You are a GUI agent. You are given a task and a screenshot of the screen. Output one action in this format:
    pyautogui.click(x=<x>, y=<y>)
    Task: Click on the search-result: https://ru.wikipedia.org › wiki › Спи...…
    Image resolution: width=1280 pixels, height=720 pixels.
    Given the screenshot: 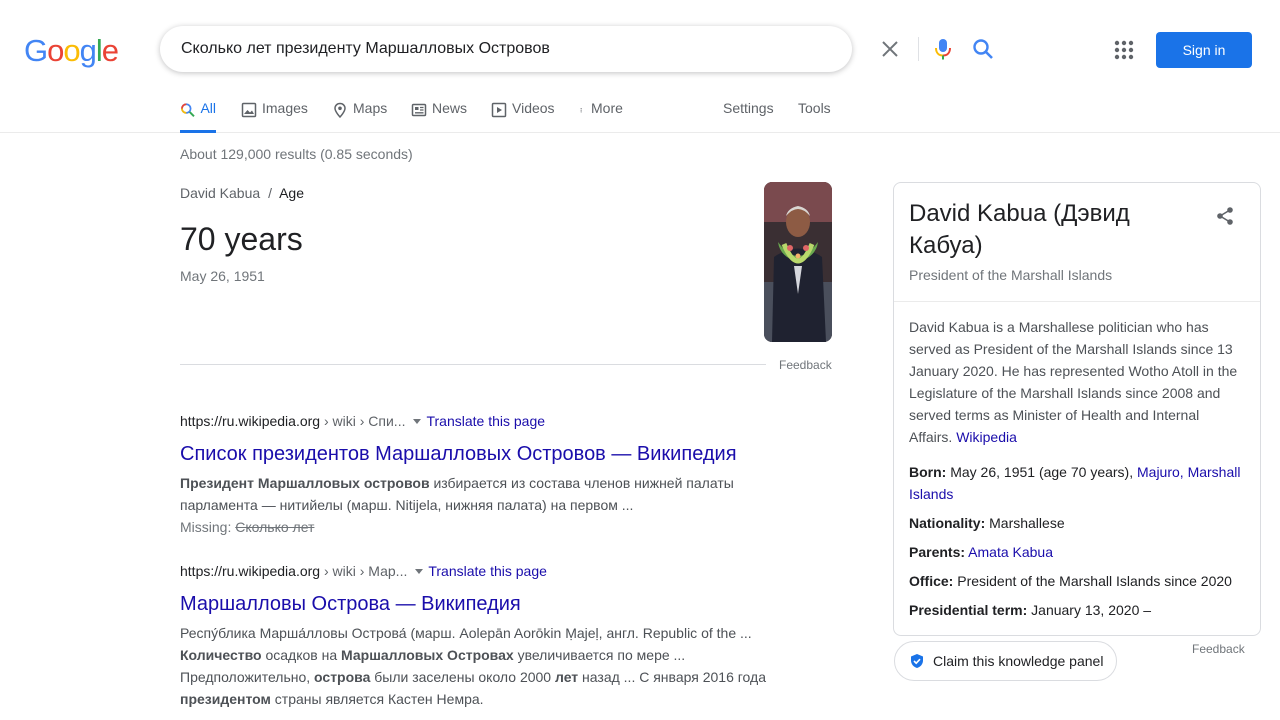 What is the action you would take?
    pyautogui.click(x=480, y=475)
    